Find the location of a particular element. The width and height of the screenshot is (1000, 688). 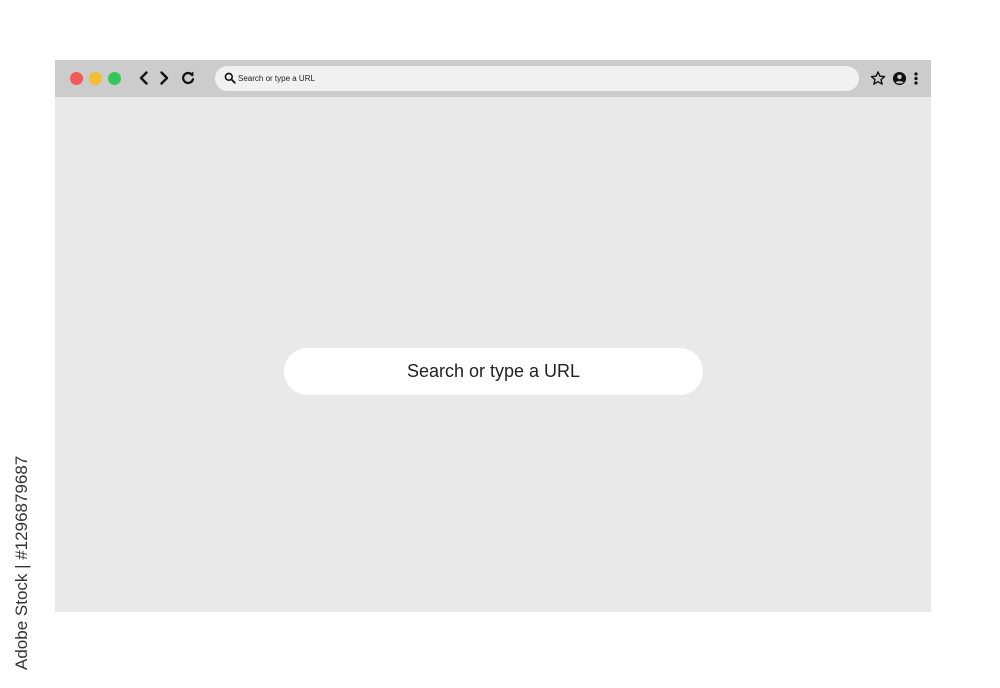

window-close-button is located at coordinates (76, 78).